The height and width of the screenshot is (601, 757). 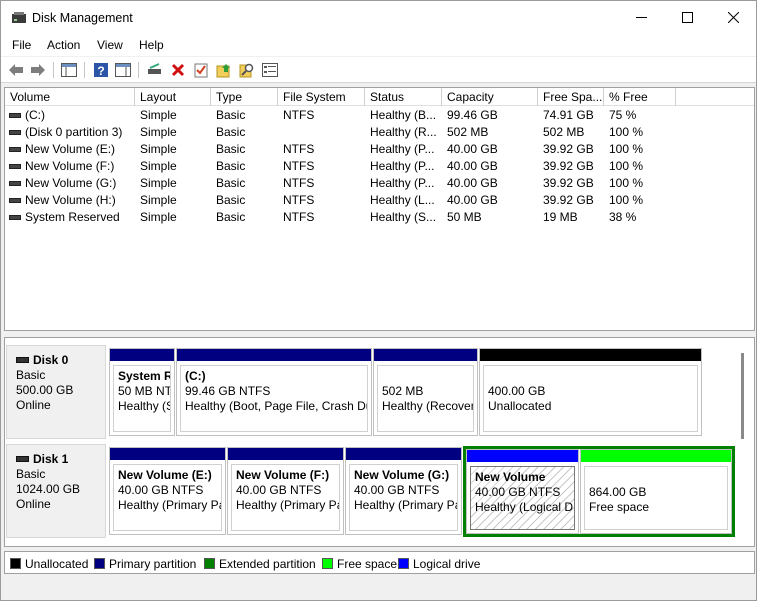 What do you see at coordinates (38, 70) in the screenshot?
I see `forward-button` at bounding box center [38, 70].